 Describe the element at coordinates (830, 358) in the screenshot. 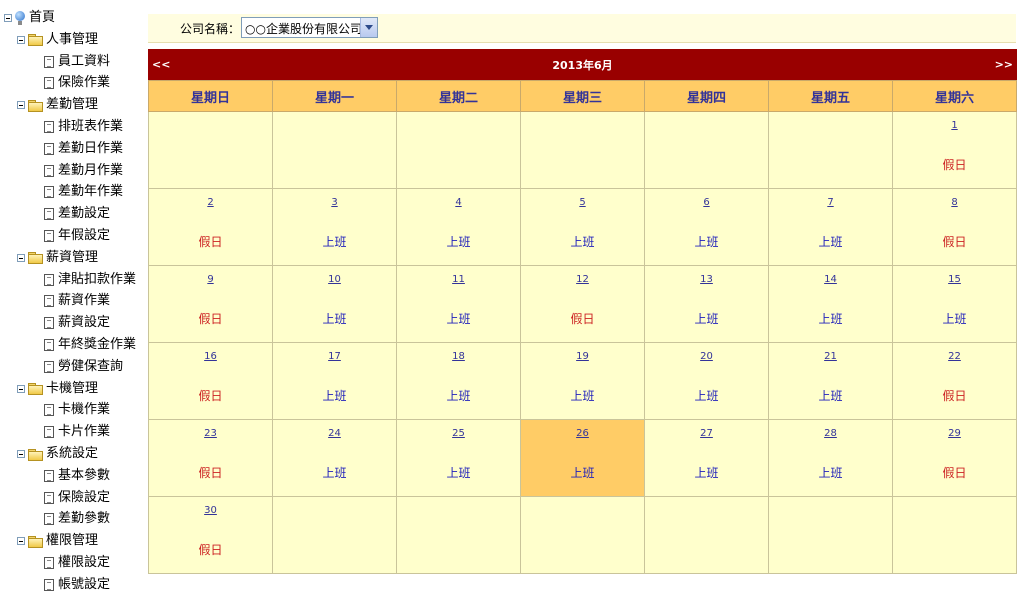

I see `day-number-link: 21` at that location.